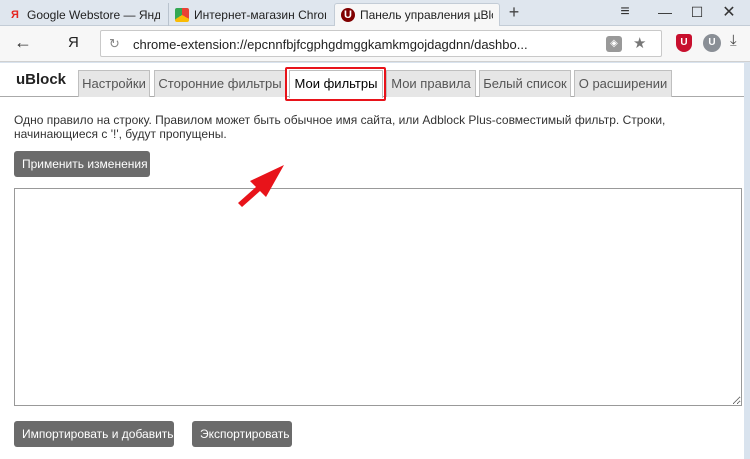 This screenshot has height=459, width=750. I want to click on browser-tab-label: Панель управления µBlo, so click(426, 15).